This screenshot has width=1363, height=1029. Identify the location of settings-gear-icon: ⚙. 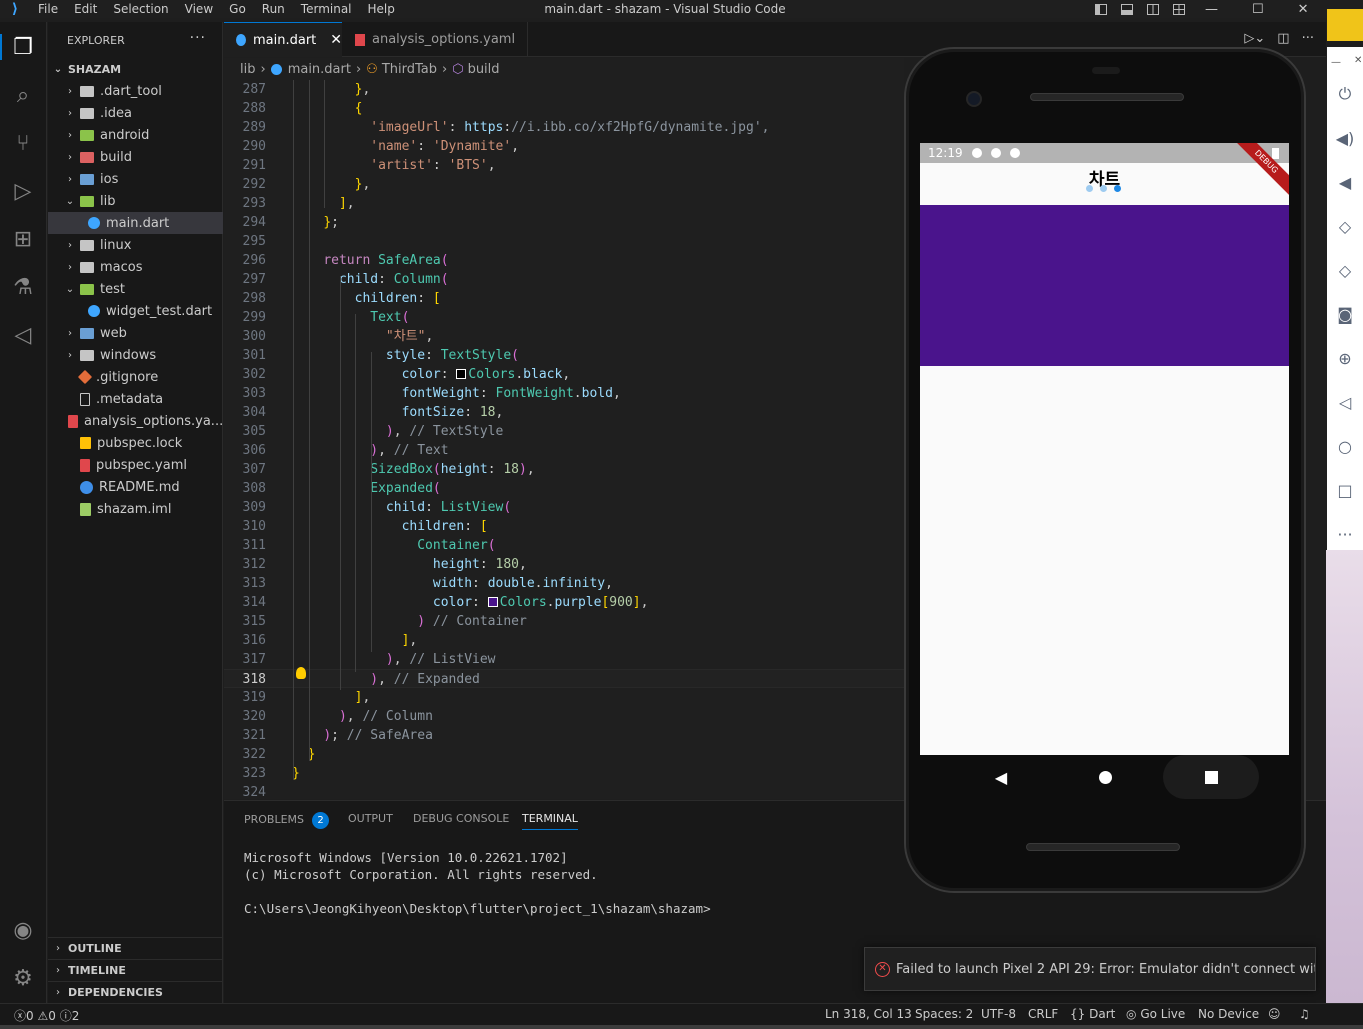
(23, 978).